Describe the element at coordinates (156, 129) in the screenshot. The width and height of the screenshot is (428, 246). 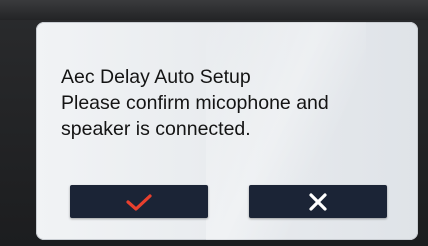
I see `dialog-message-line-2: speaker is connected.` at that location.